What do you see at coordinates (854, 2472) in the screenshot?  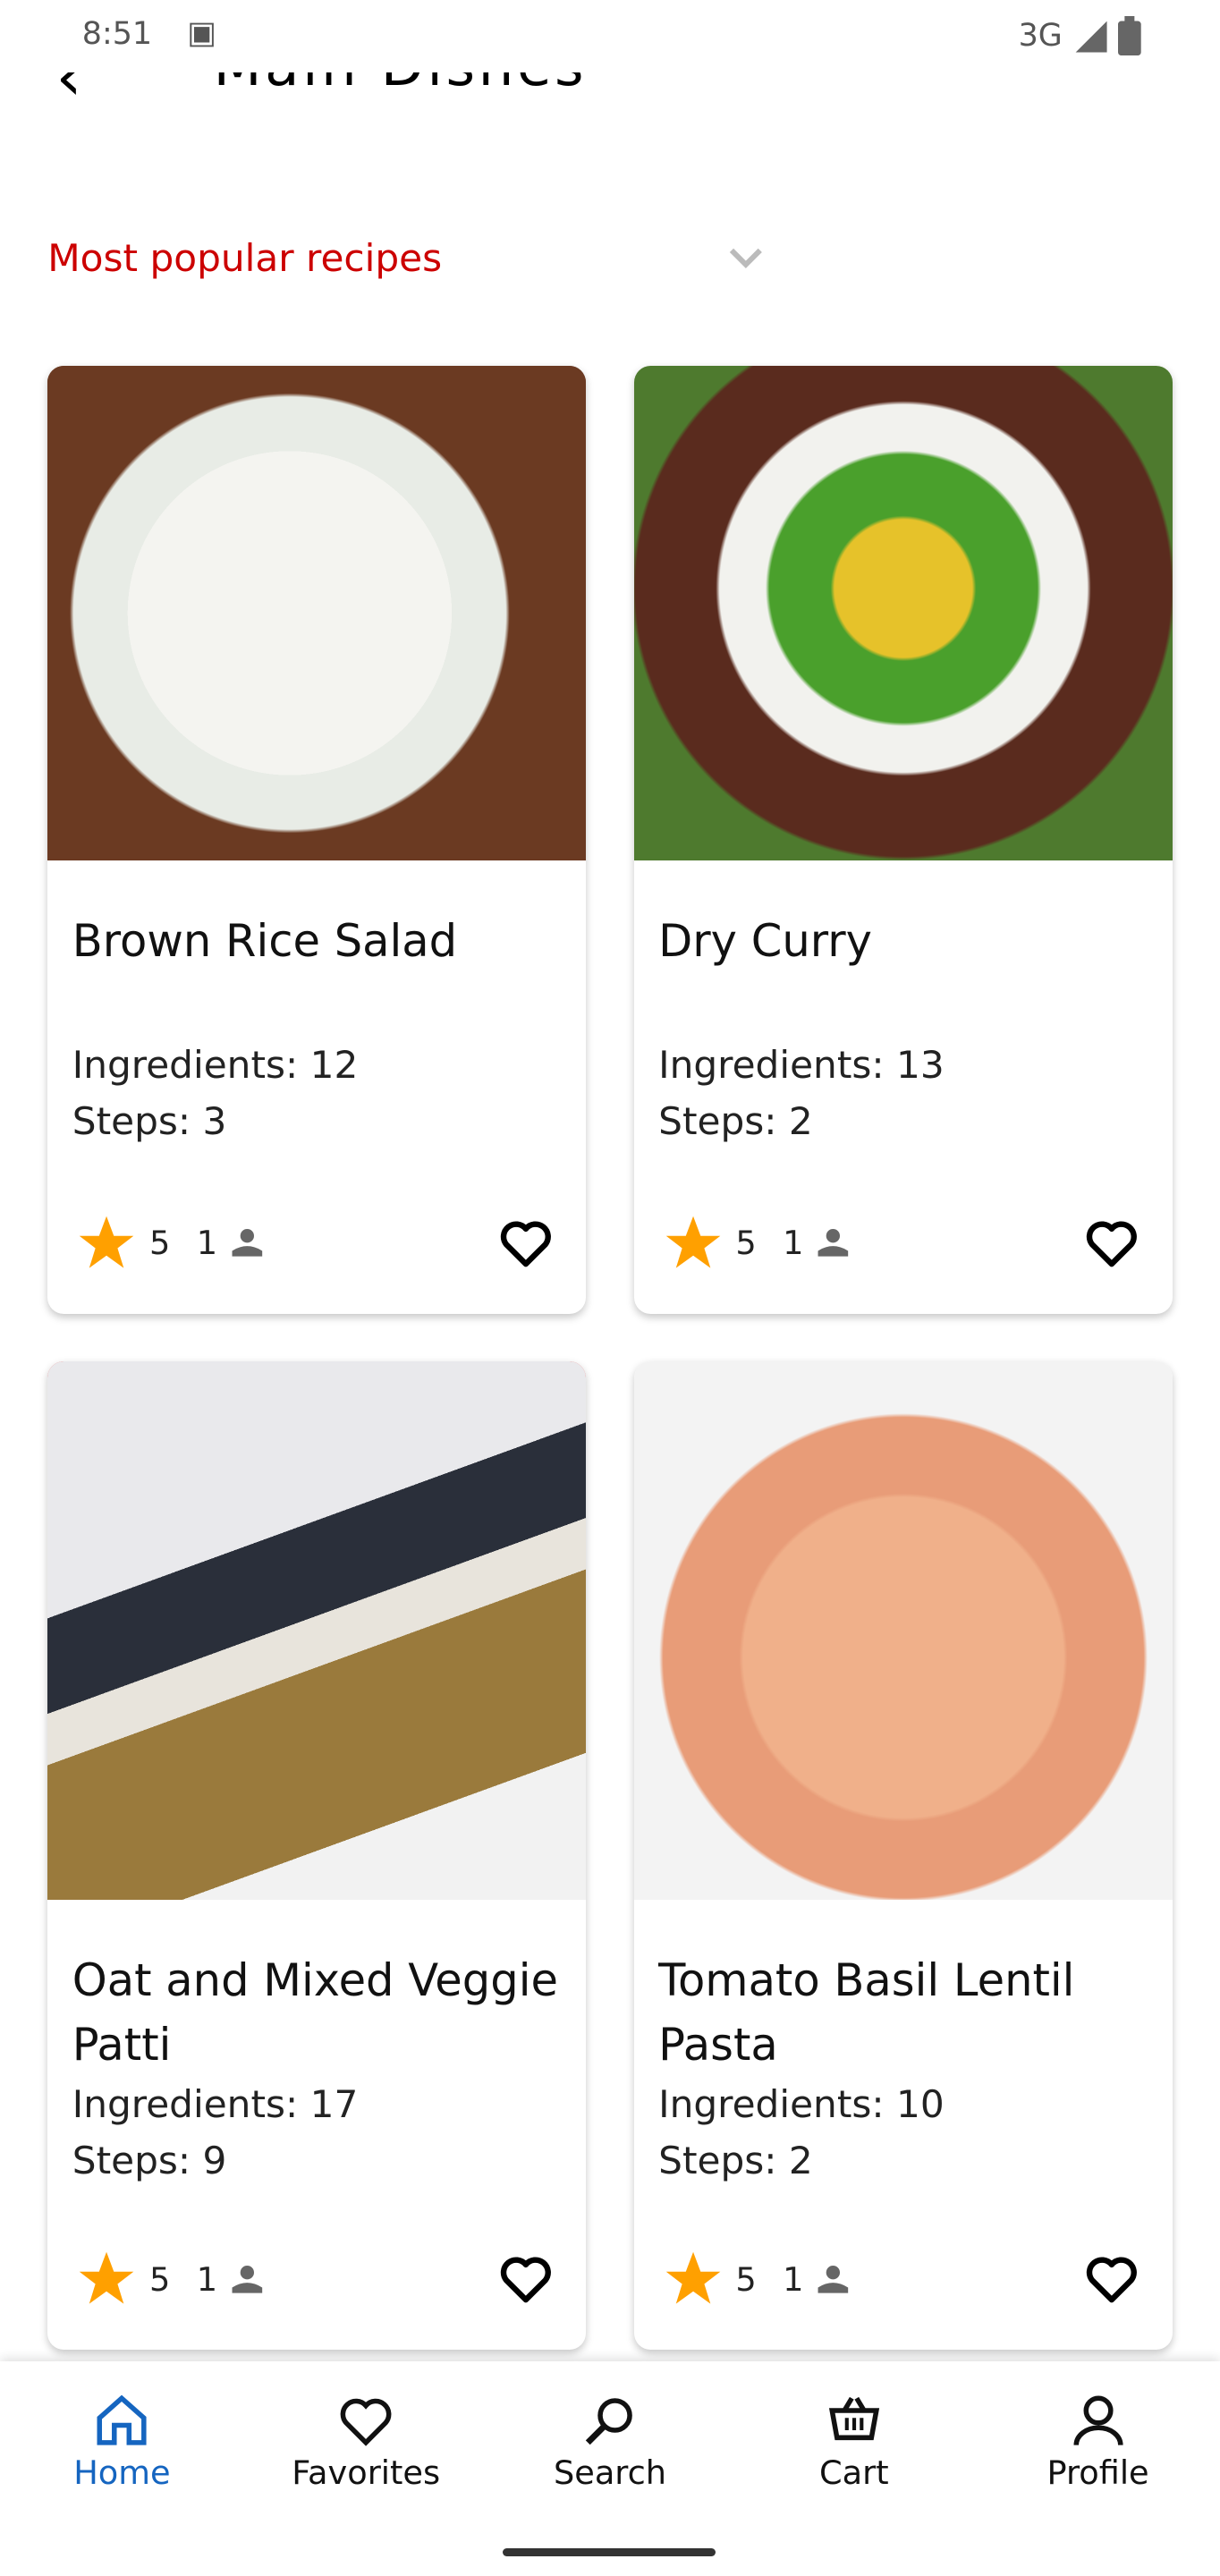 I see `nav-label: Cart` at bounding box center [854, 2472].